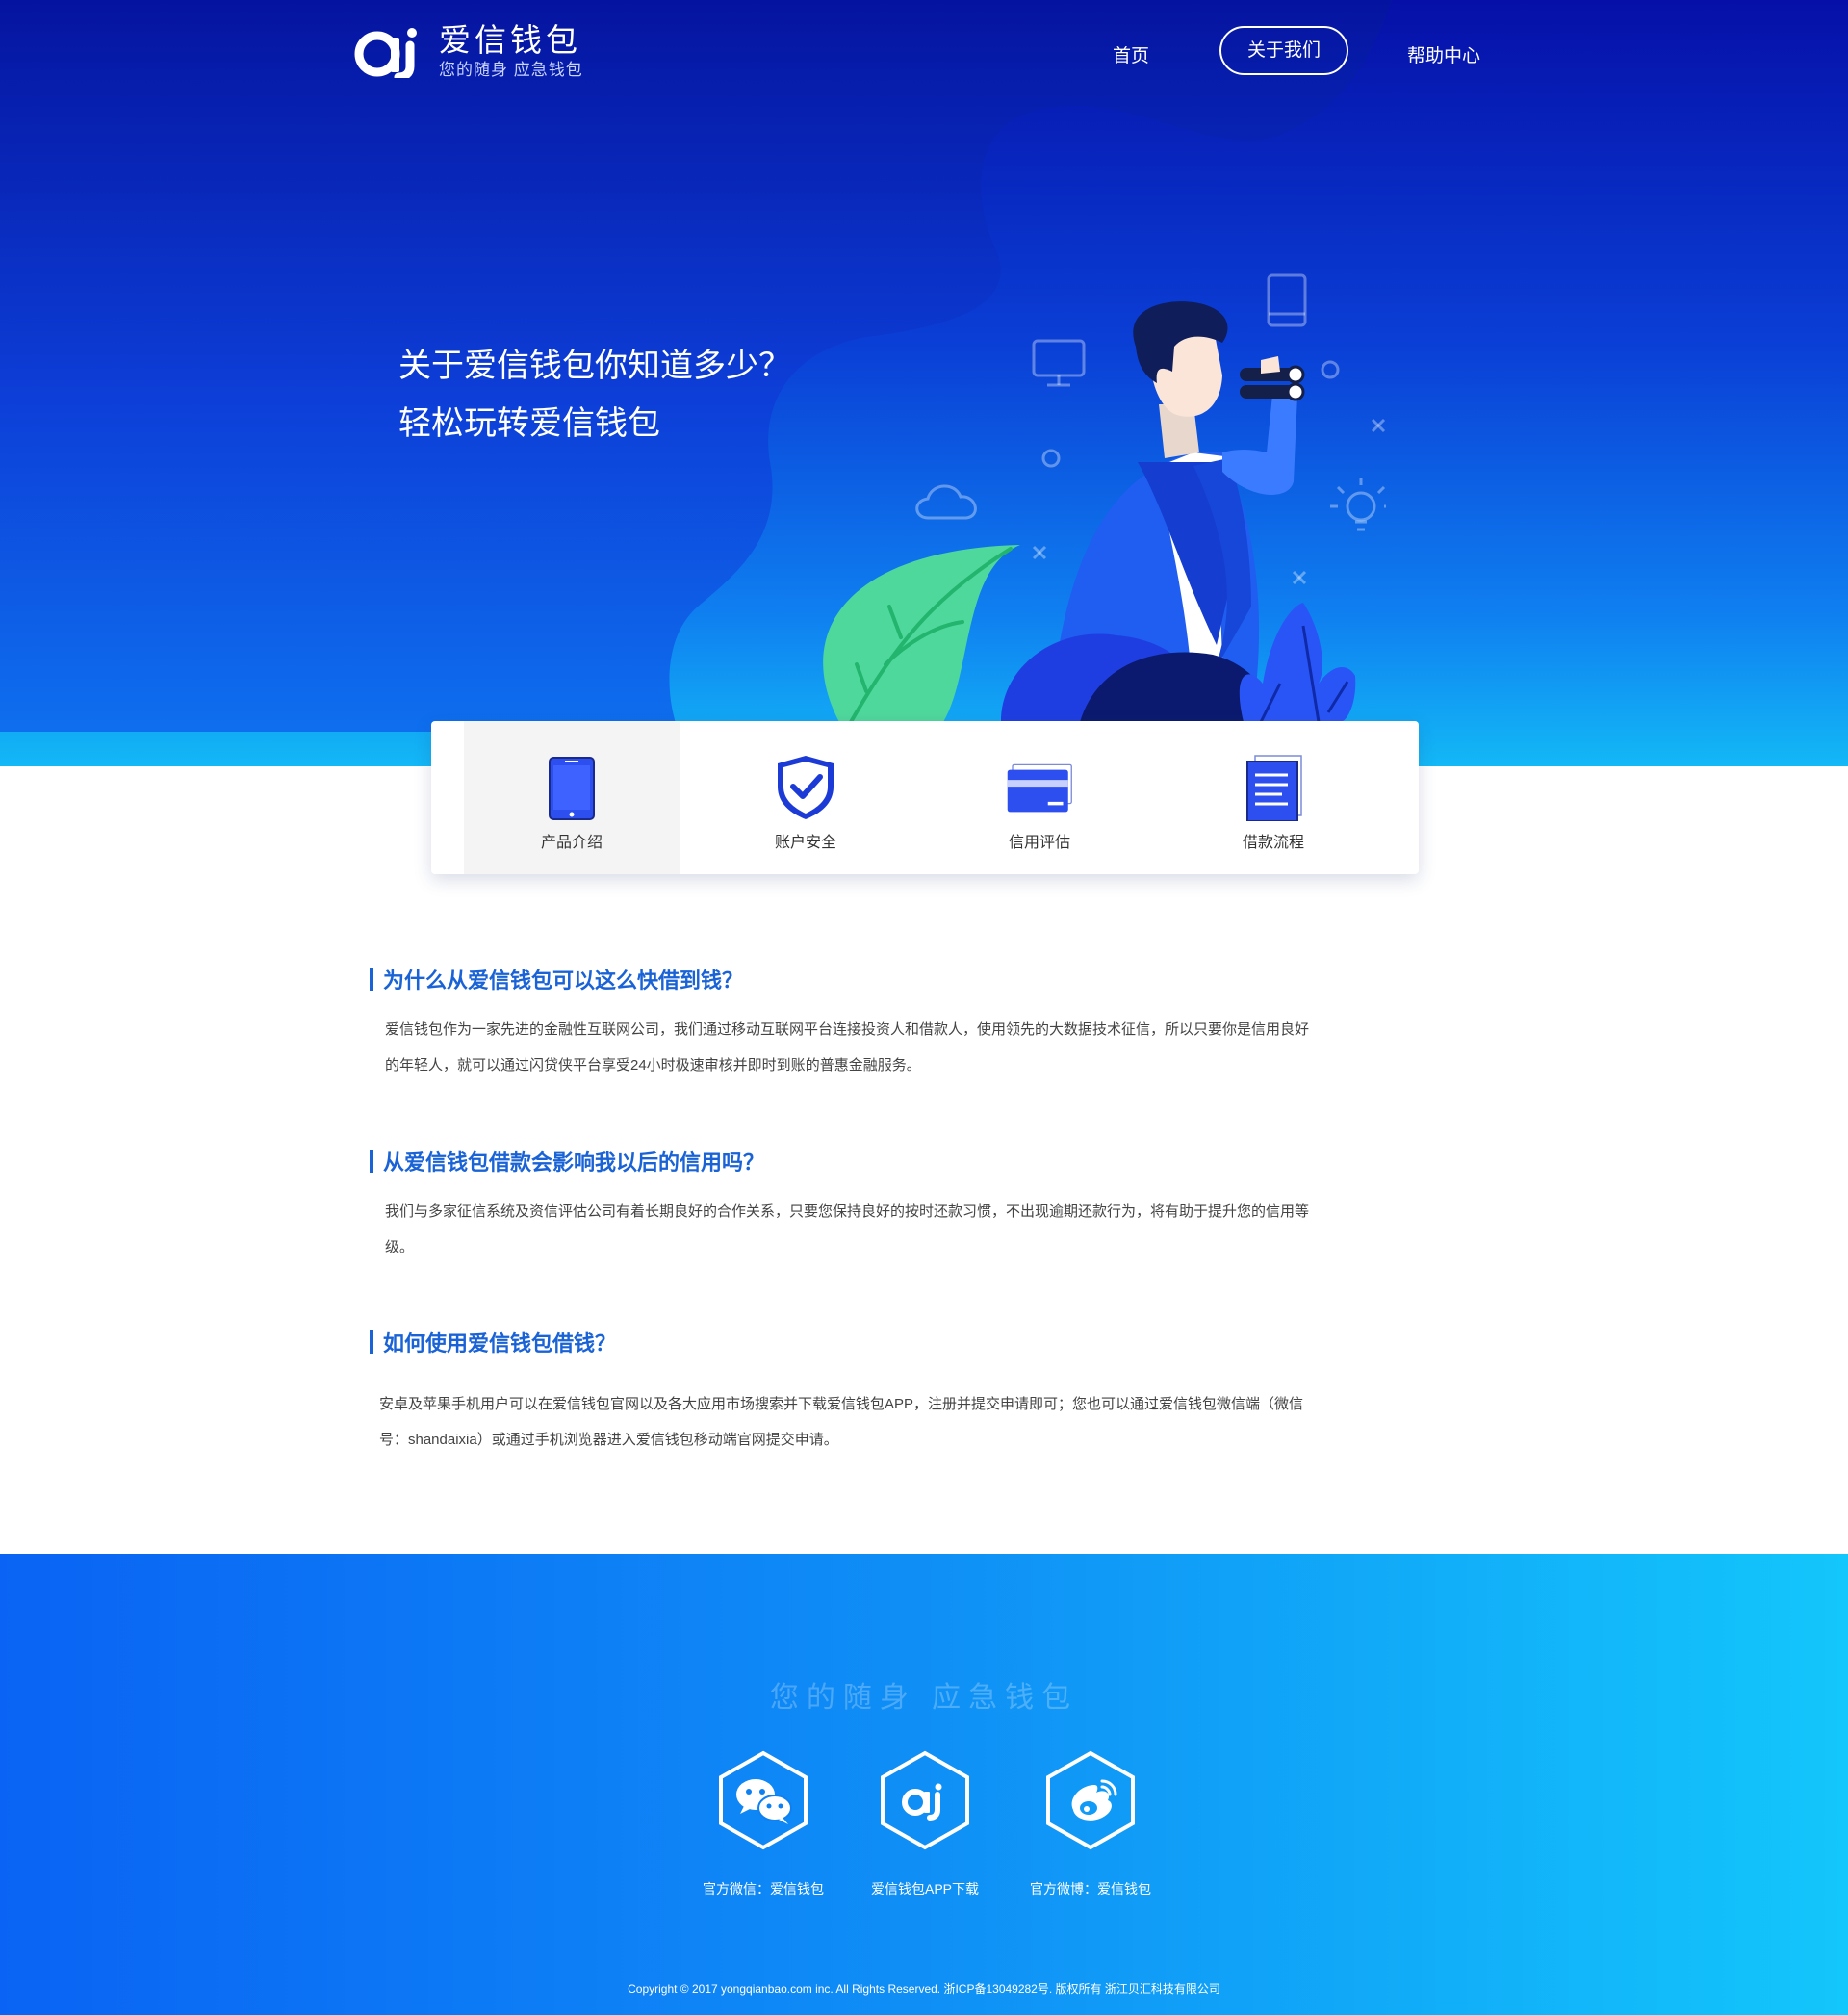  I want to click on social-wechat: 官方微信：爱信钱包, so click(763, 1825).